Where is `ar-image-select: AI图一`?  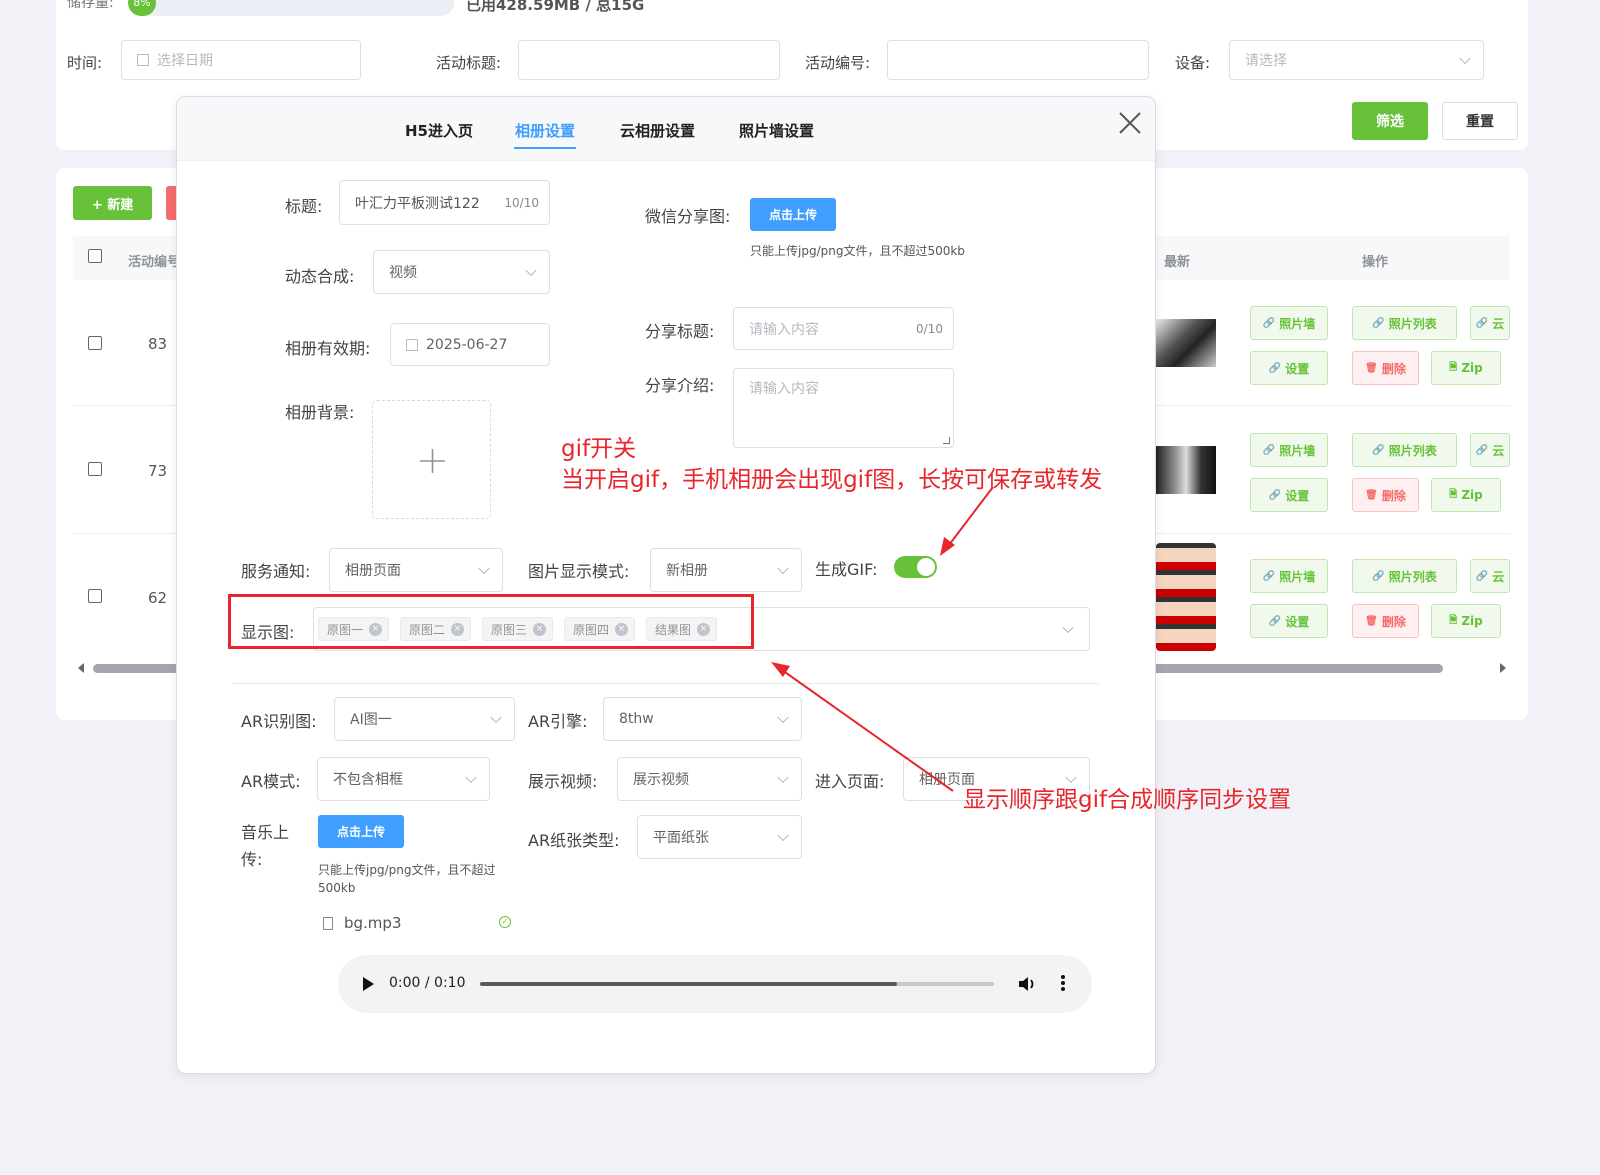 ar-image-select: AI图一 is located at coordinates (424, 719).